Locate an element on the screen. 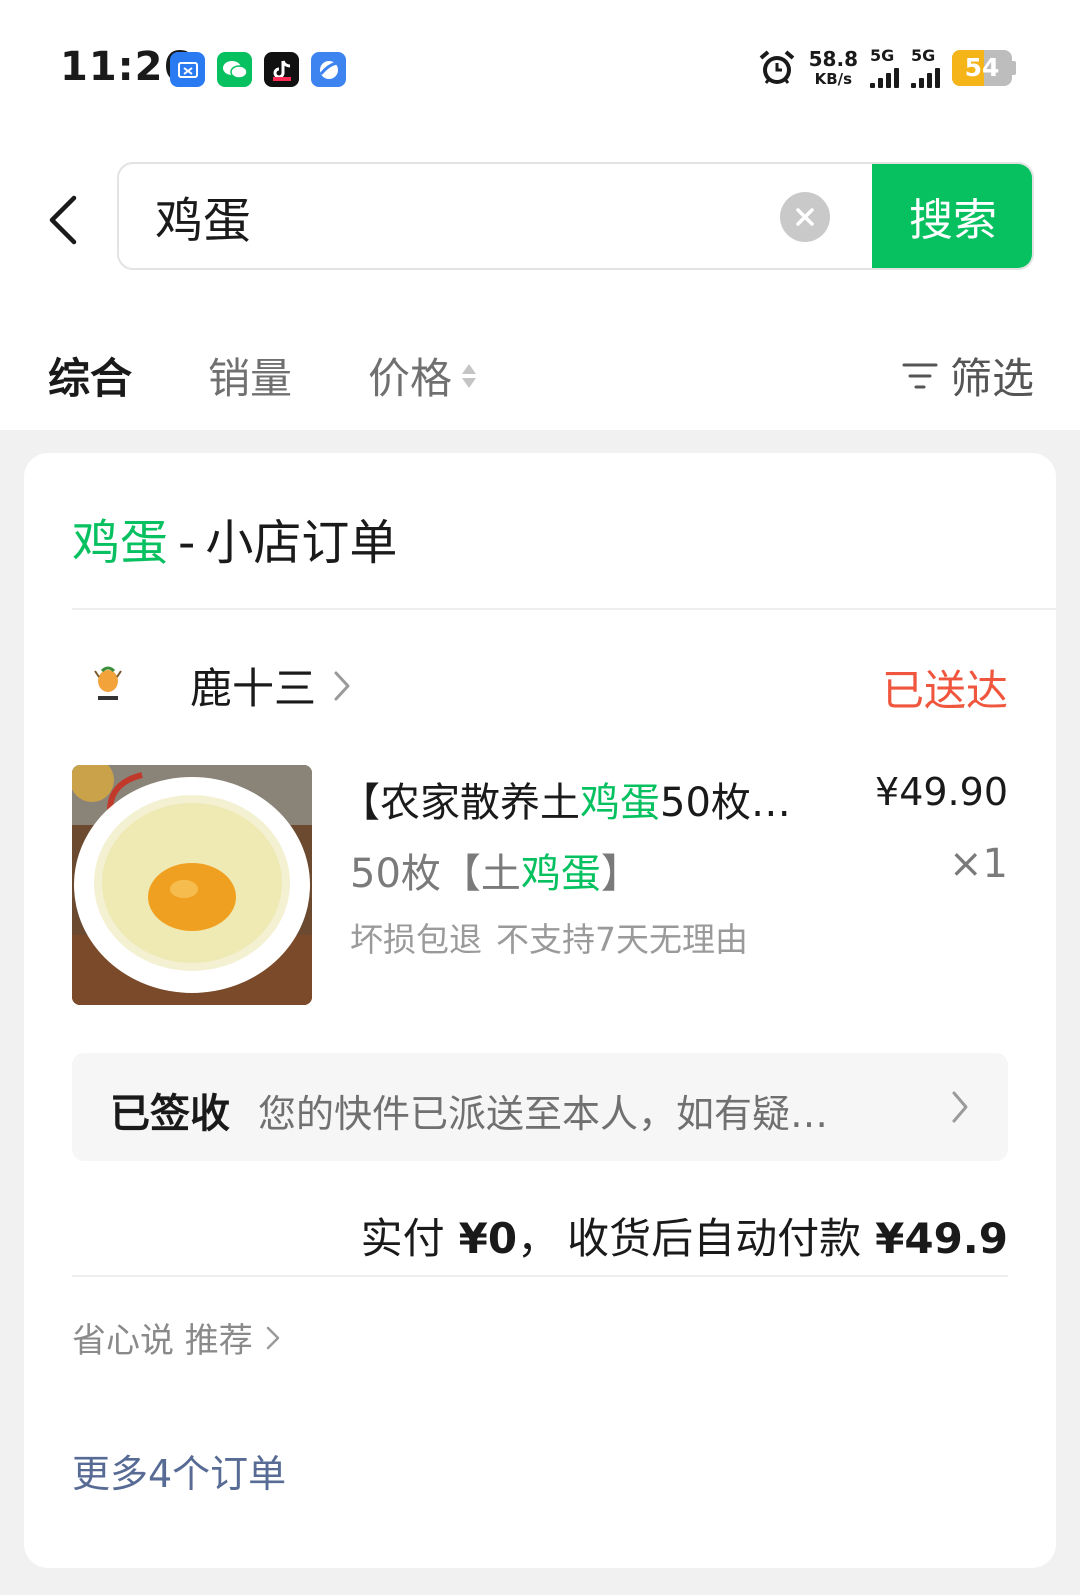 The width and height of the screenshot is (1080, 1595). recommend-link: 省心说 推荐 is located at coordinates (176, 1337).